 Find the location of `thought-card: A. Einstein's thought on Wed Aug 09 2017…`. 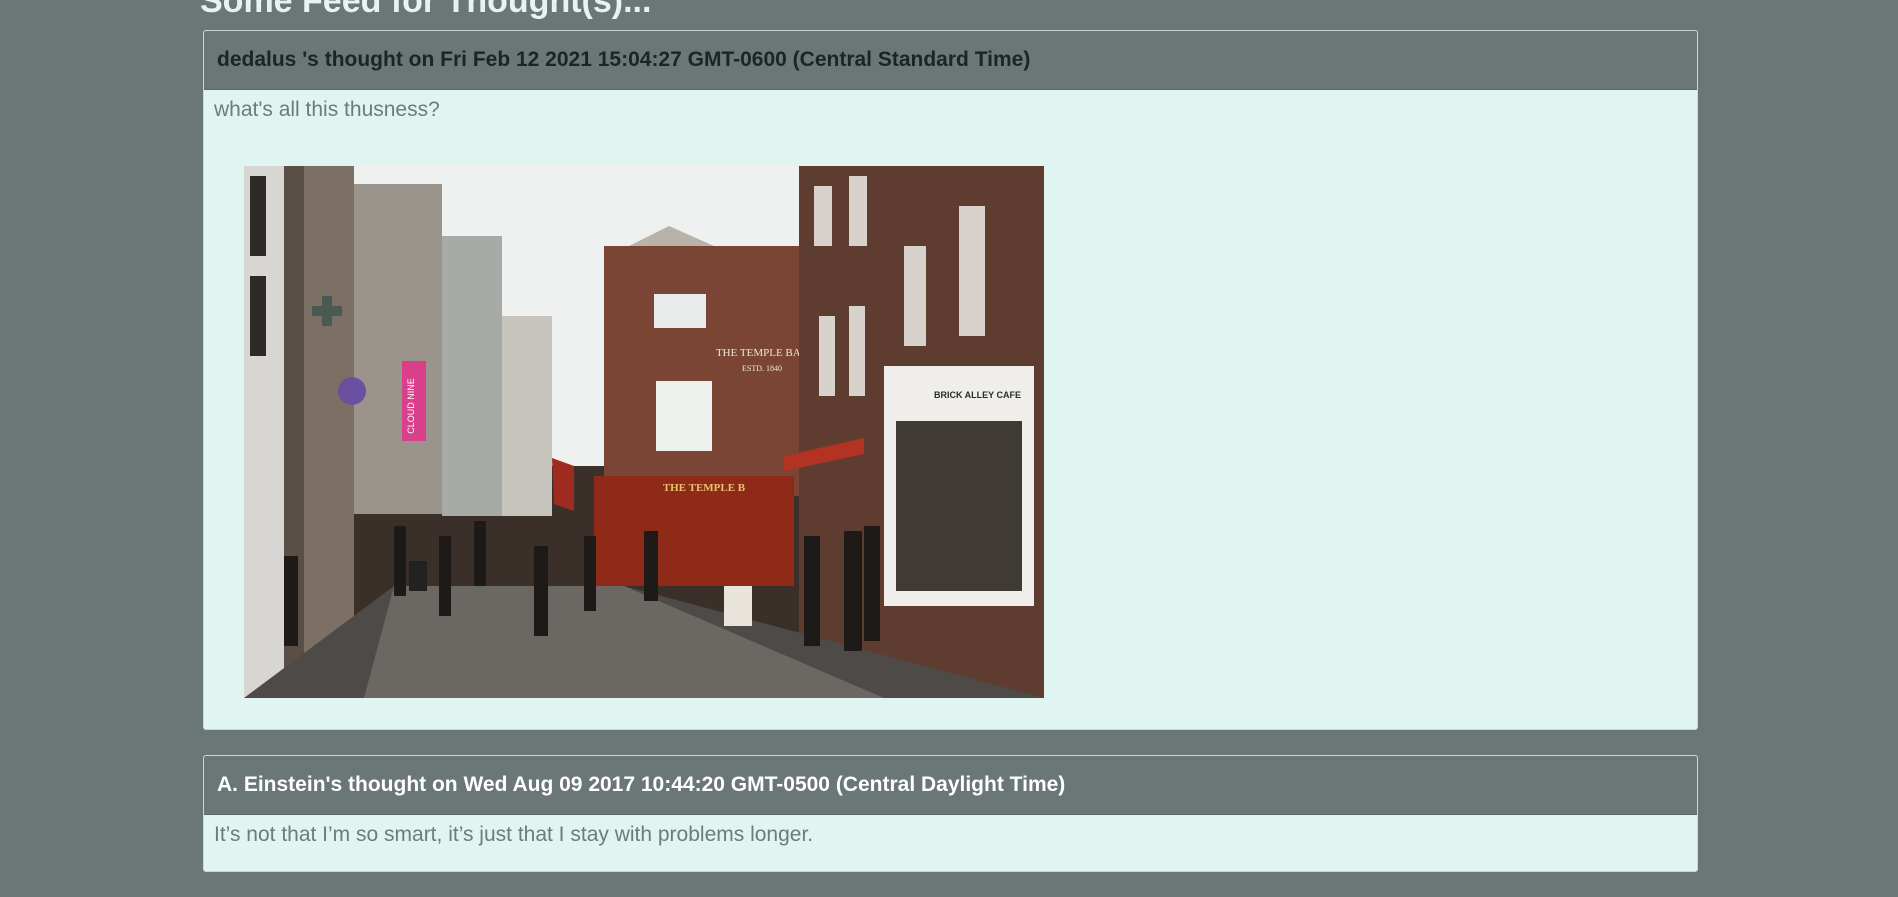

thought-card: A. Einstein's thought on Wed Aug 09 2017… is located at coordinates (950, 813).